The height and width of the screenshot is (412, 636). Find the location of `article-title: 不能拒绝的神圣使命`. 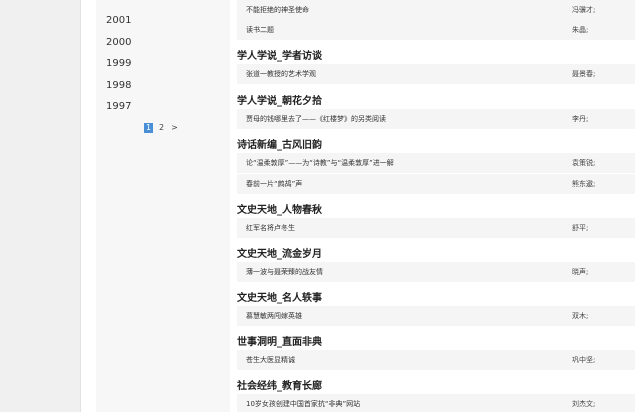

article-title: 不能拒绝的神圣使命 is located at coordinates (277, 10).